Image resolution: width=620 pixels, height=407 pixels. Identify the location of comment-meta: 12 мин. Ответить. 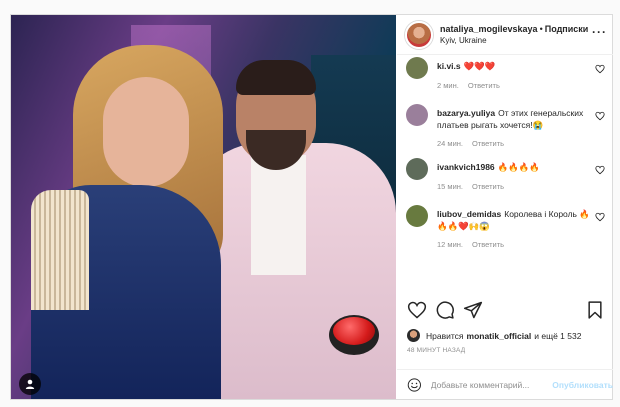
(514, 244).